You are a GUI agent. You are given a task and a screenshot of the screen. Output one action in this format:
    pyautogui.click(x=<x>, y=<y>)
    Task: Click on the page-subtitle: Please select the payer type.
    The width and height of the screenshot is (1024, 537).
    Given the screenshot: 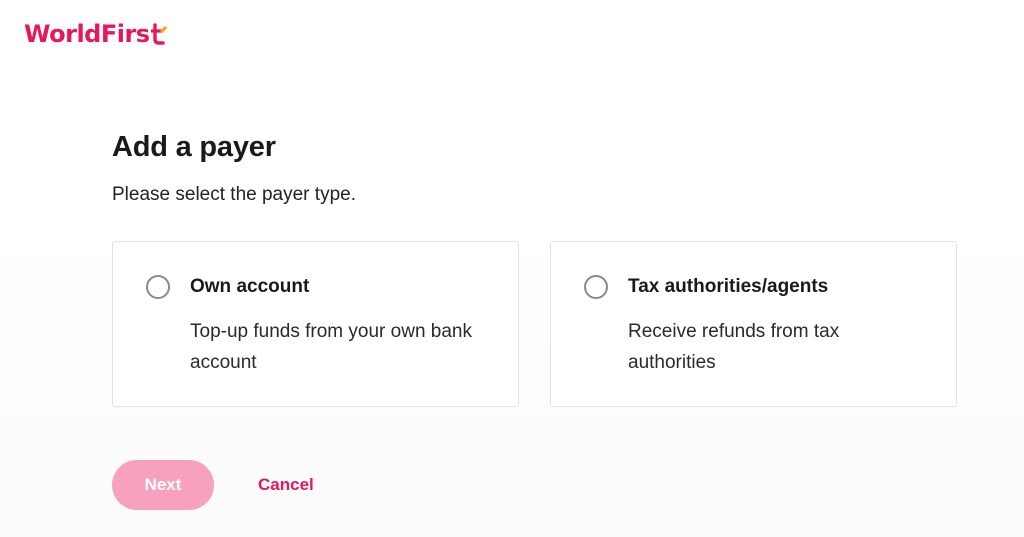 What is the action you would take?
    pyautogui.click(x=234, y=194)
    